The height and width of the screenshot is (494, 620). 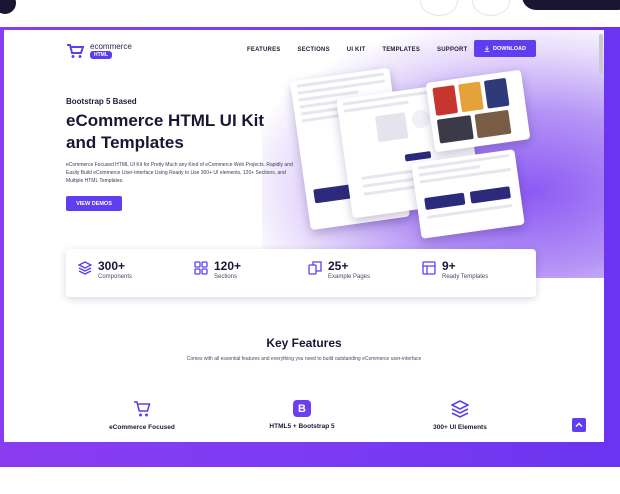 I want to click on feature-bootstrap: B HTML5 + Bootstrap 5, so click(x=302, y=415).